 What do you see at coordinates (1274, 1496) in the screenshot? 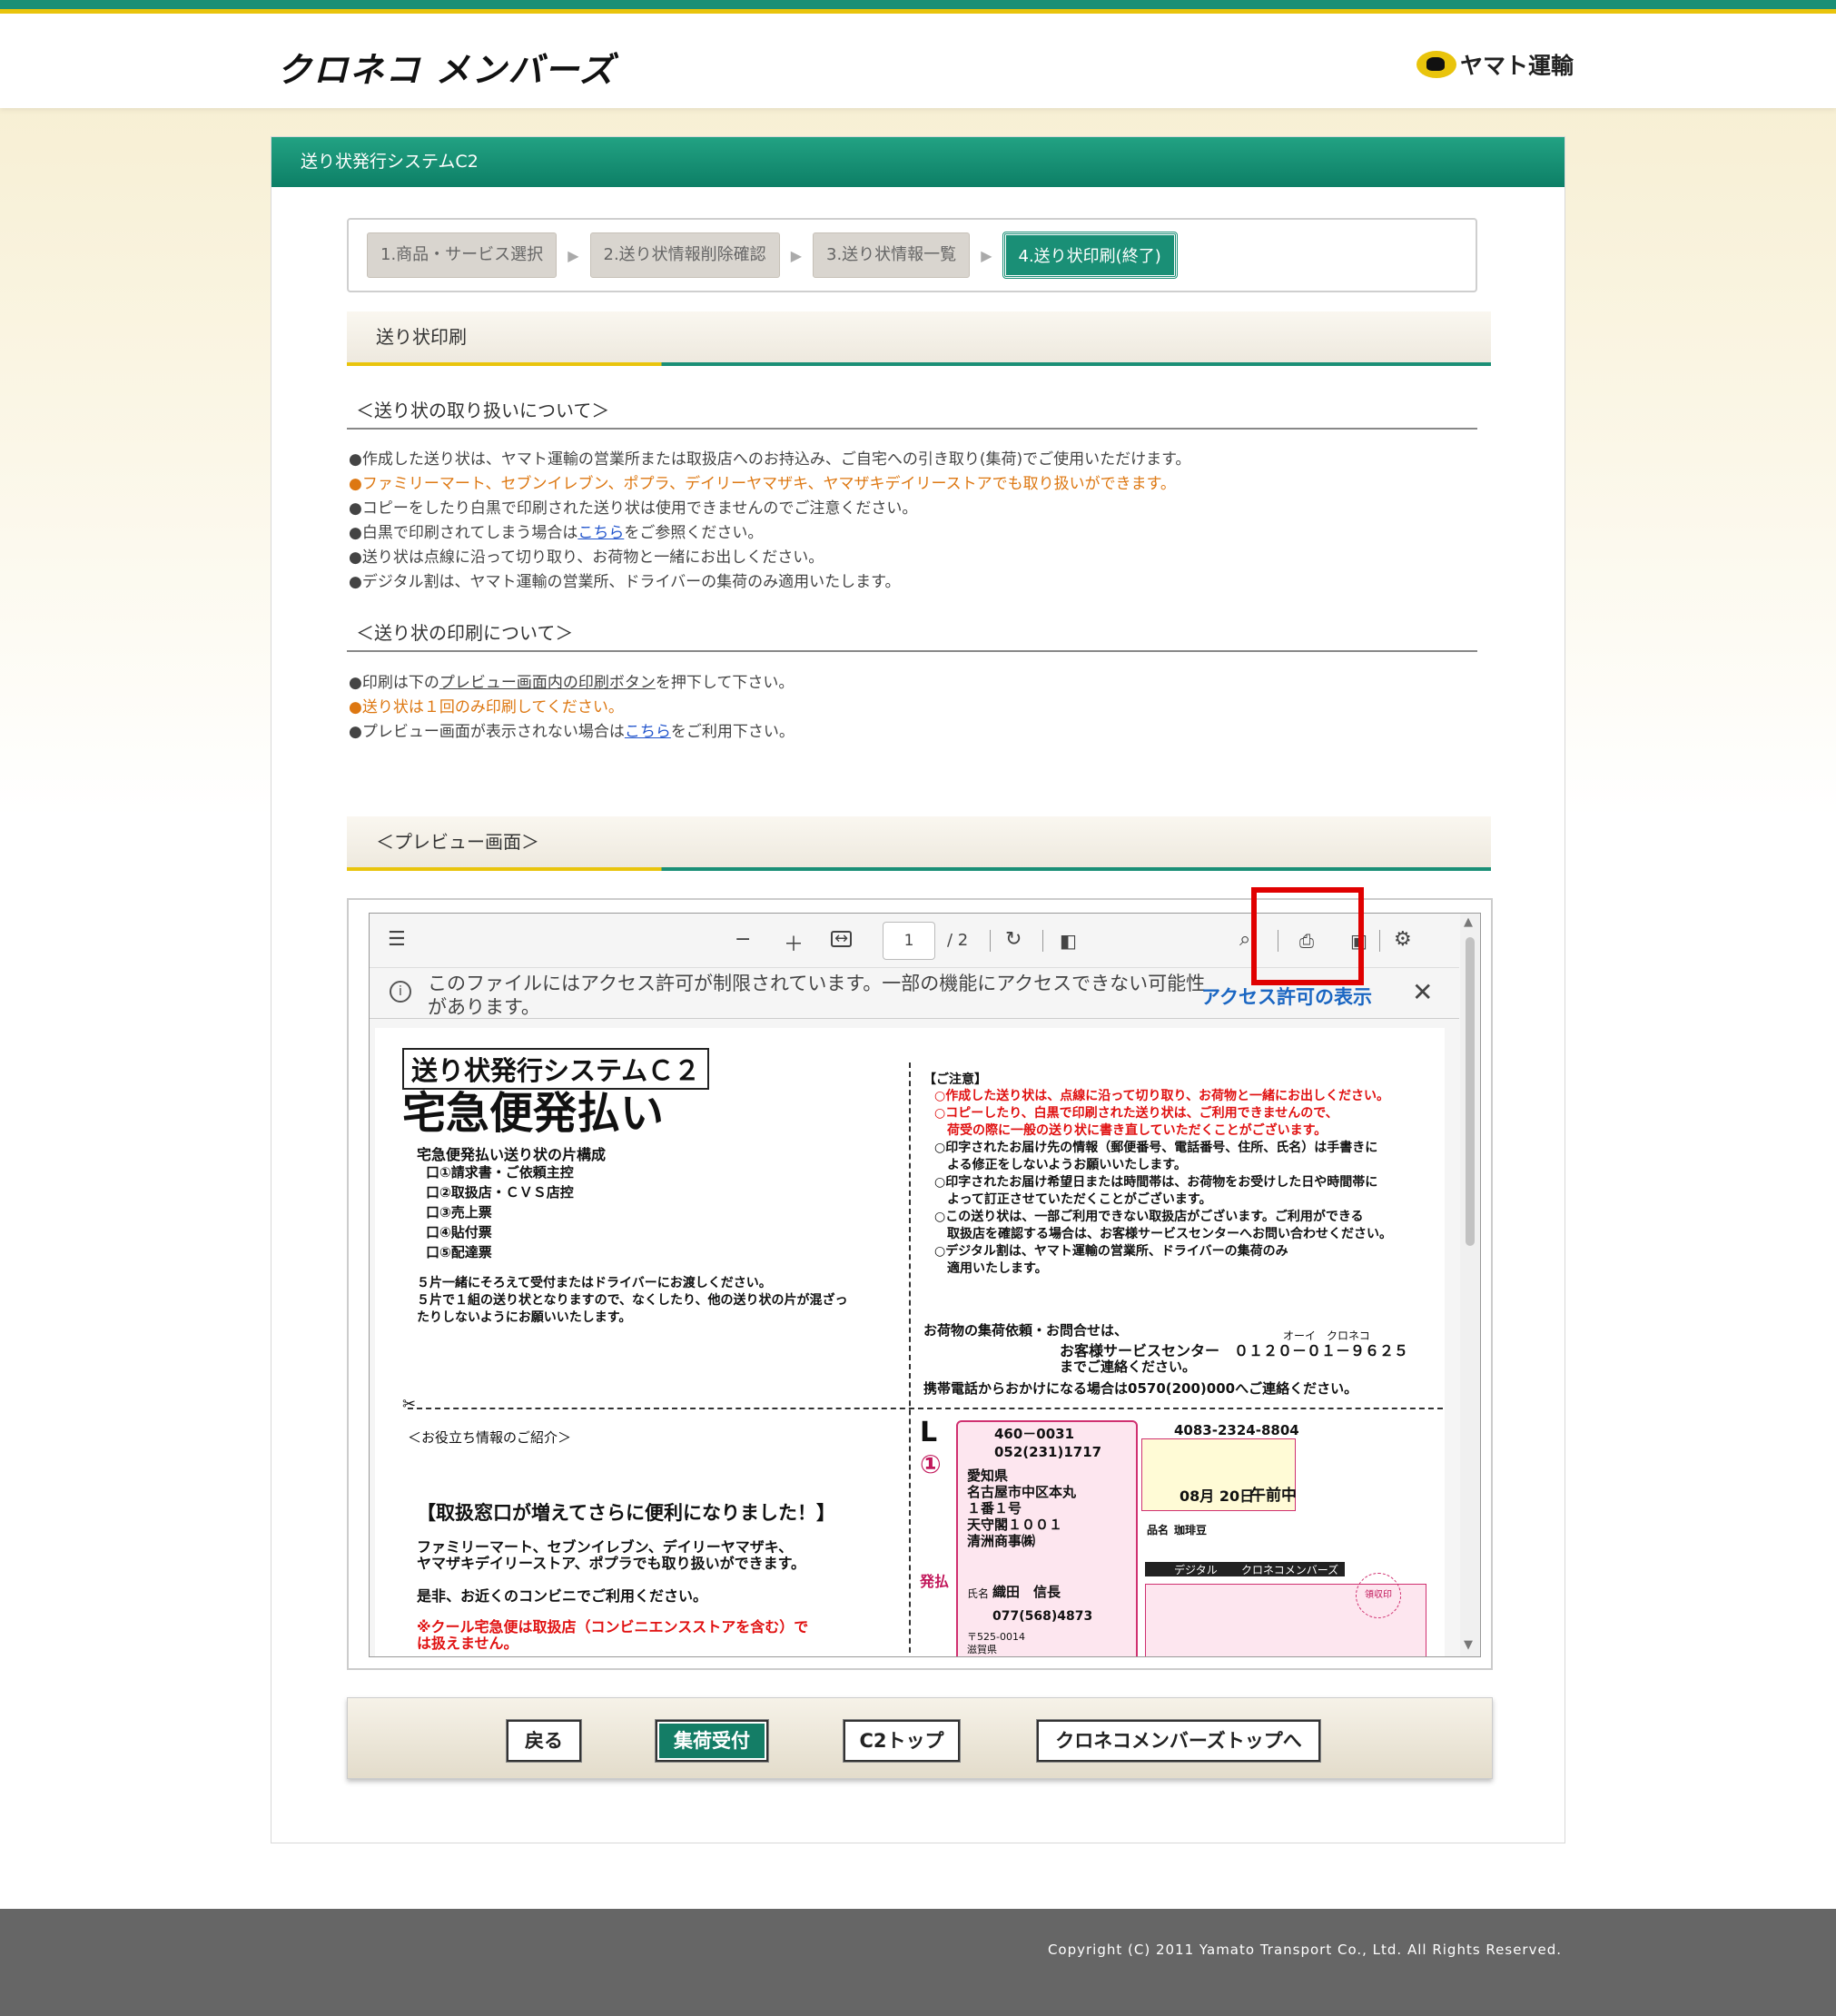
I see `delivery-time: 午前中` at bounding box center [1274, 1496].